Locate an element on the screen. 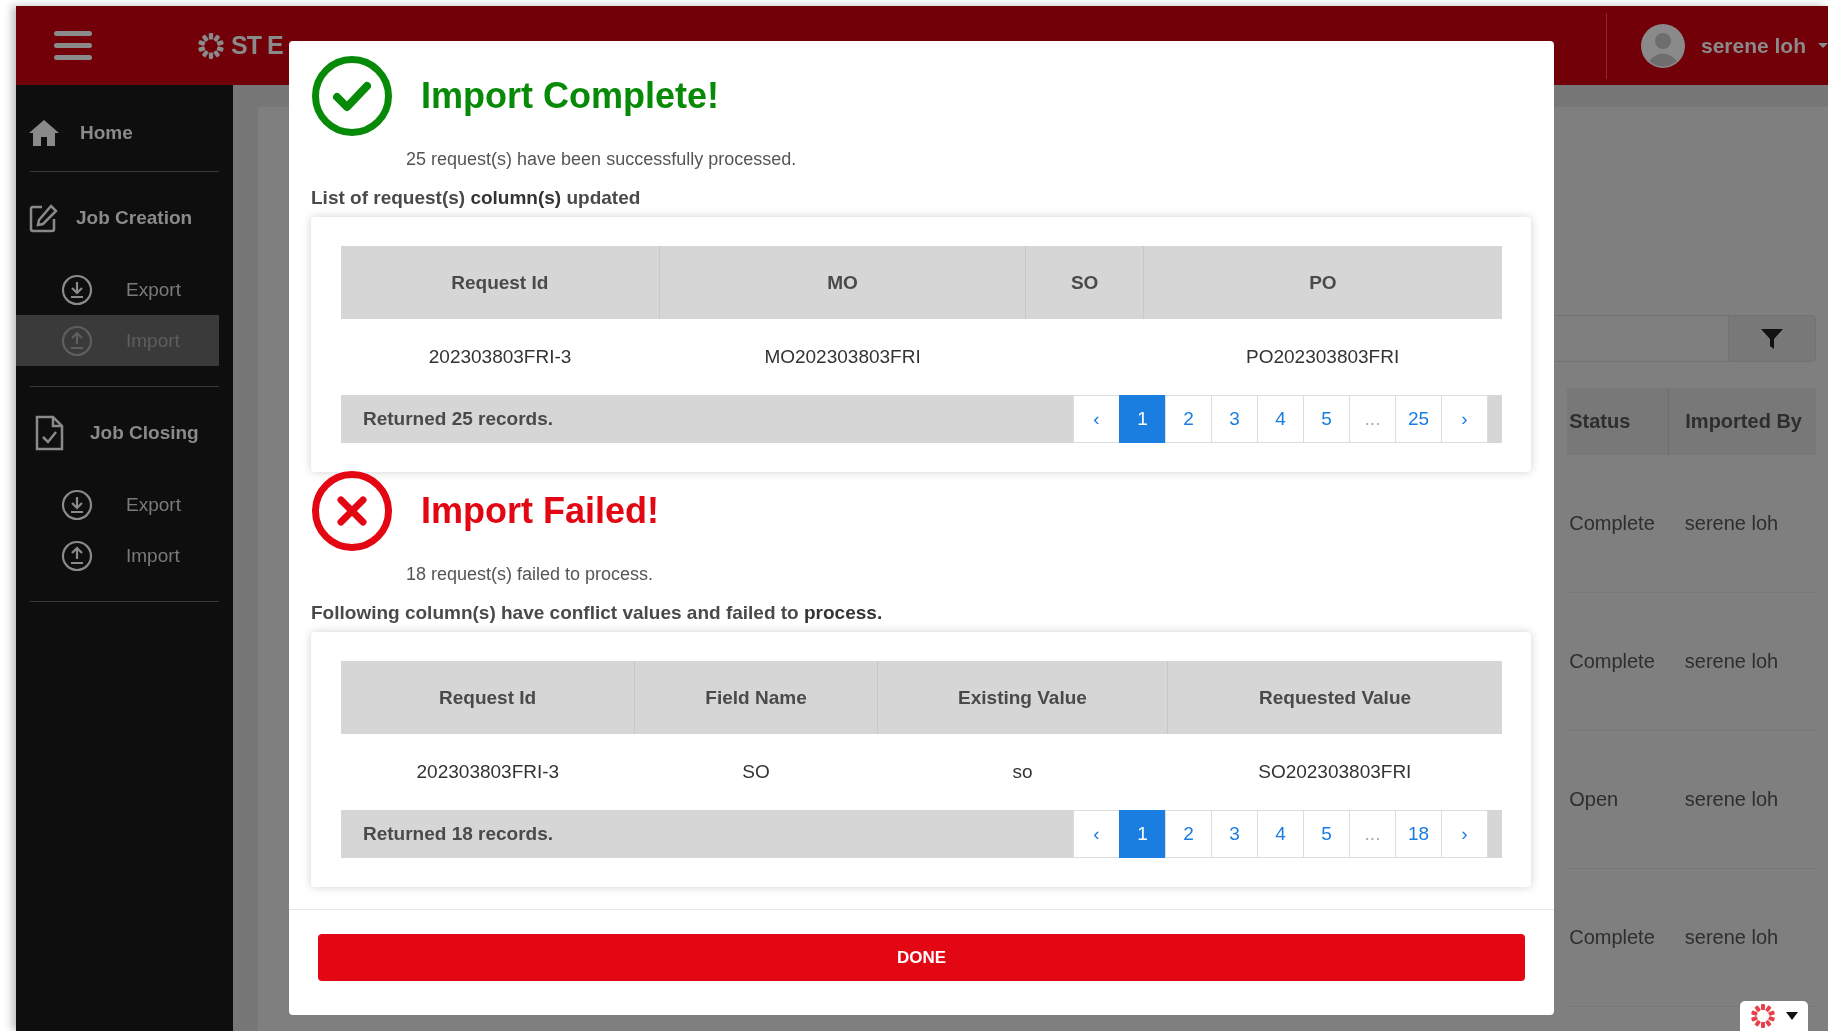 Image resolution: width=1828 pixels, height=1031 pixels. record-count: Returned 25 records. is located at coordinates (458, 419).